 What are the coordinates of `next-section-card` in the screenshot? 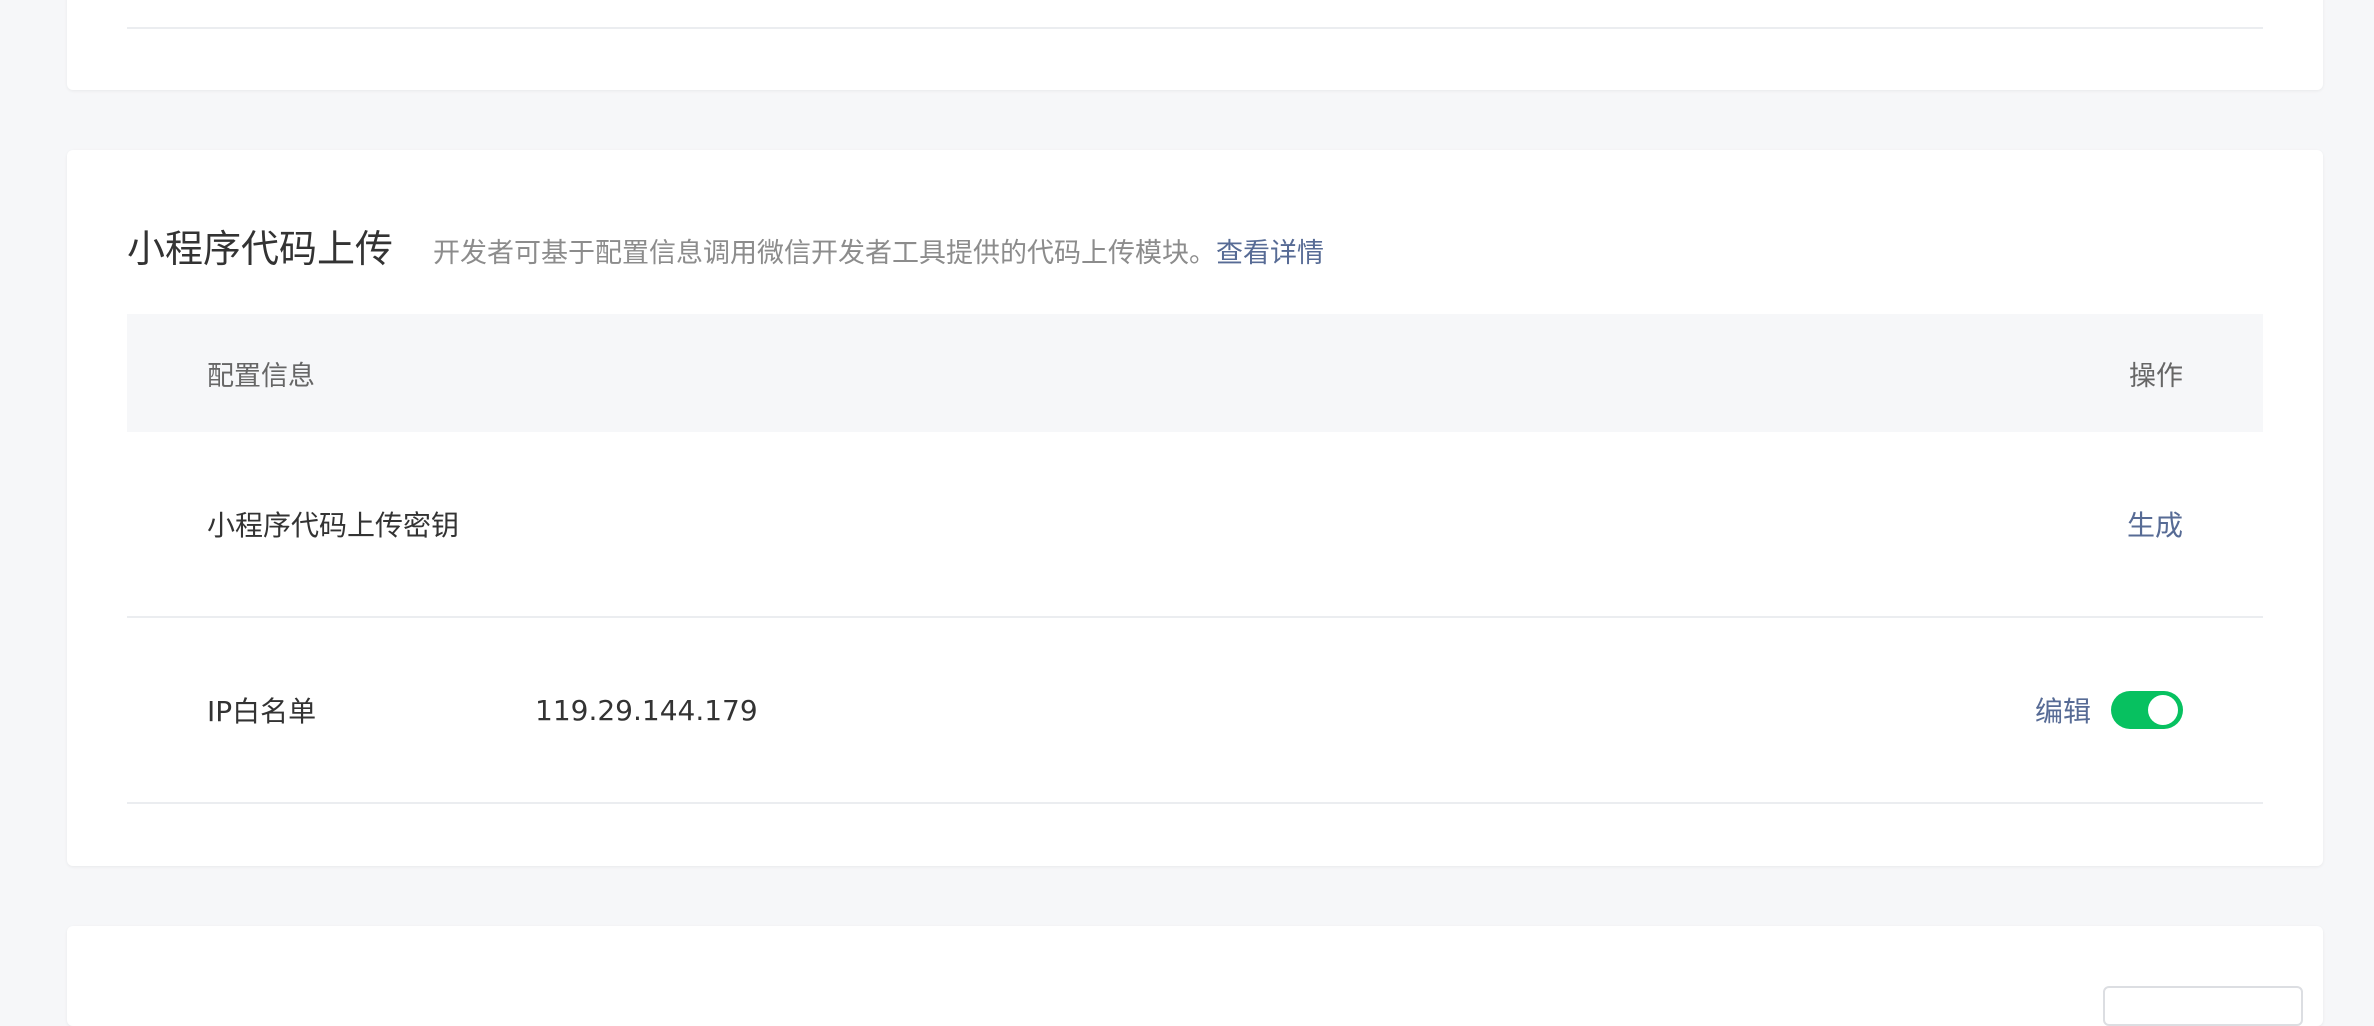 It's located at (1195, 976).